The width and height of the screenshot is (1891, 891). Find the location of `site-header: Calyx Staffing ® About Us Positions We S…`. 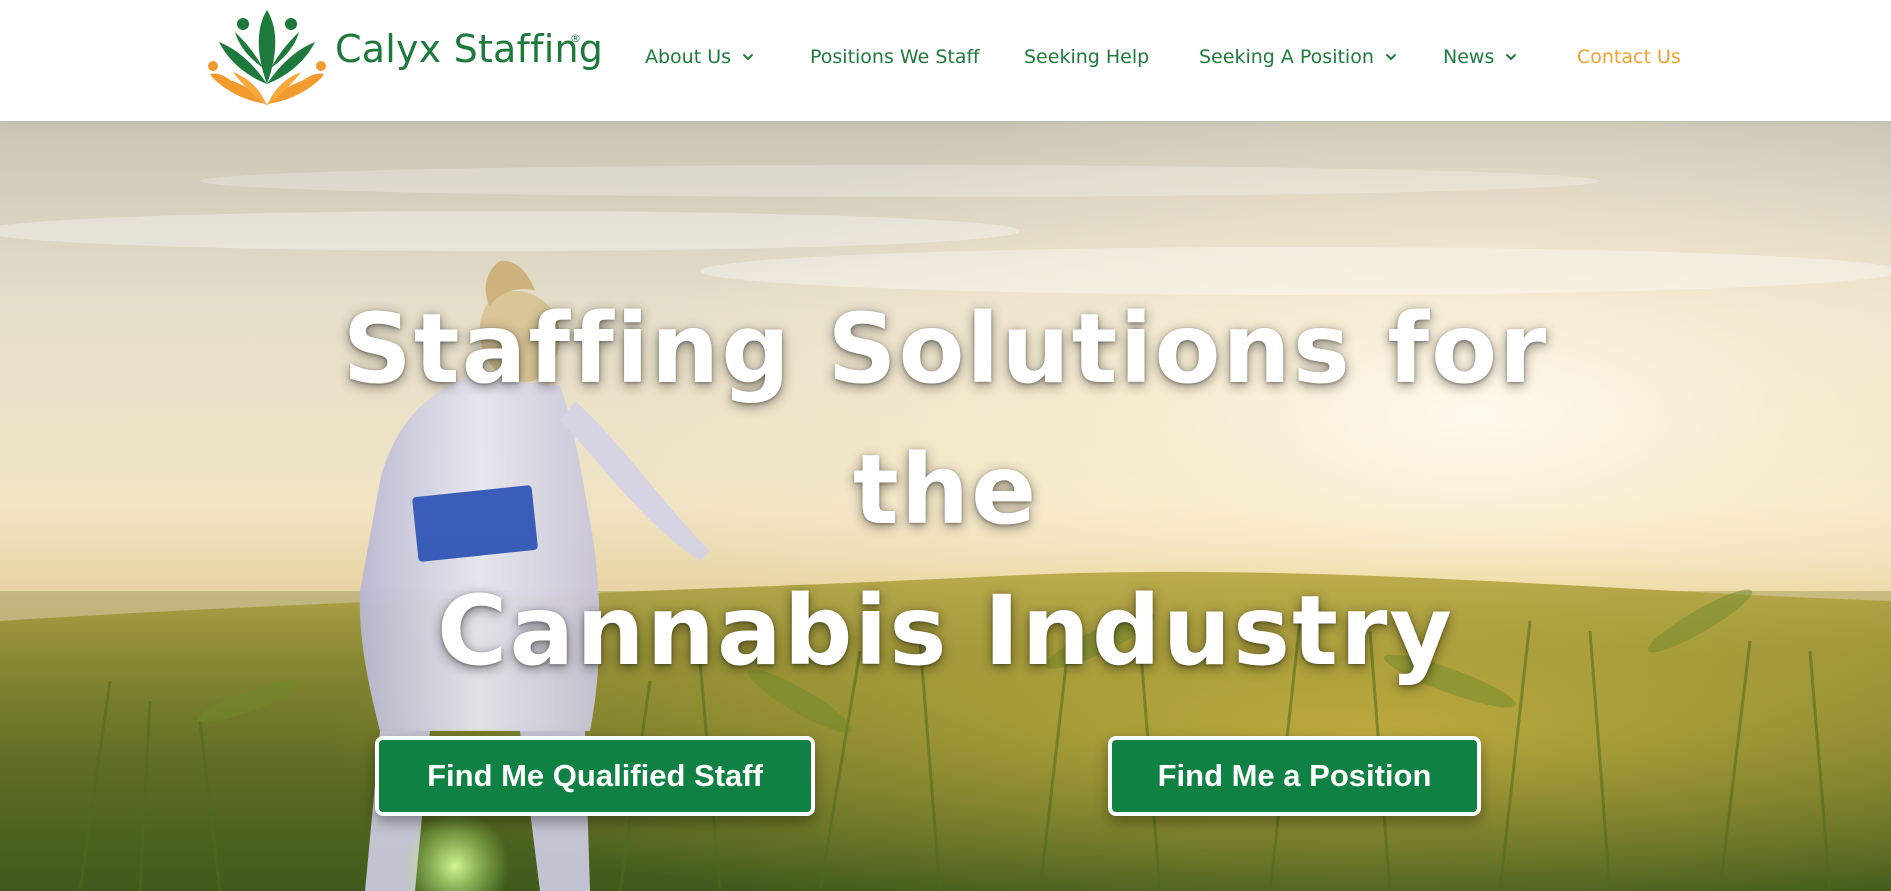

site-header: Calyx Staffing ® About Us Positions We S… is located at coordinates (945, 60).